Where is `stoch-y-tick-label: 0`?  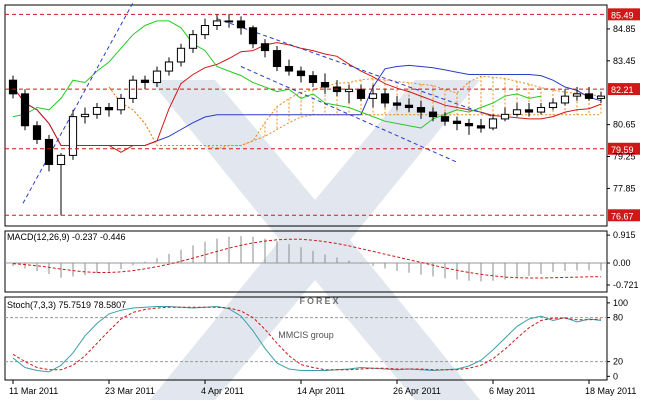 stoch-y-tick-label: 0 is located at coordinates (615, 376).